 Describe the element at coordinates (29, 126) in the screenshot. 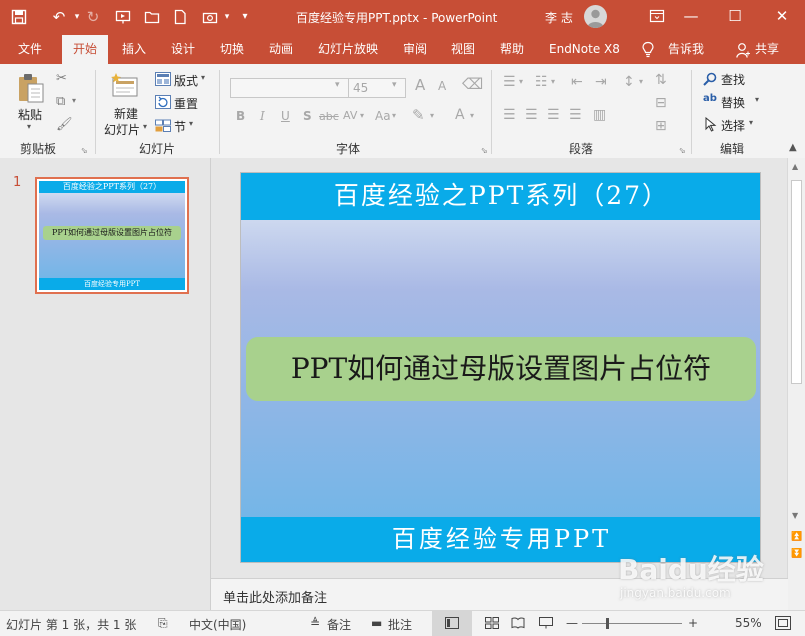

I see `paste-dropdown-icon: ▾` at that location.